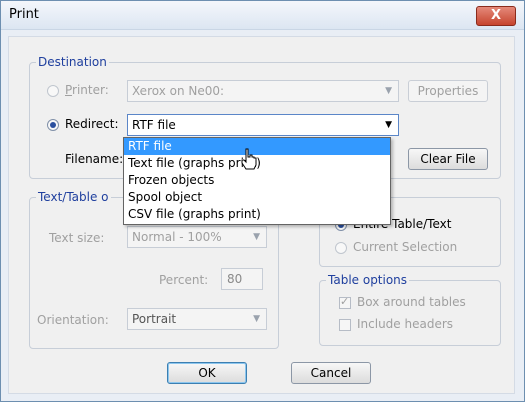 Image resolution: width=525 pixels, height=402 pixels. Describe the element at coordinates (448, 159) in the screenshot. I see `clear-file-button: Clear File` at that location.